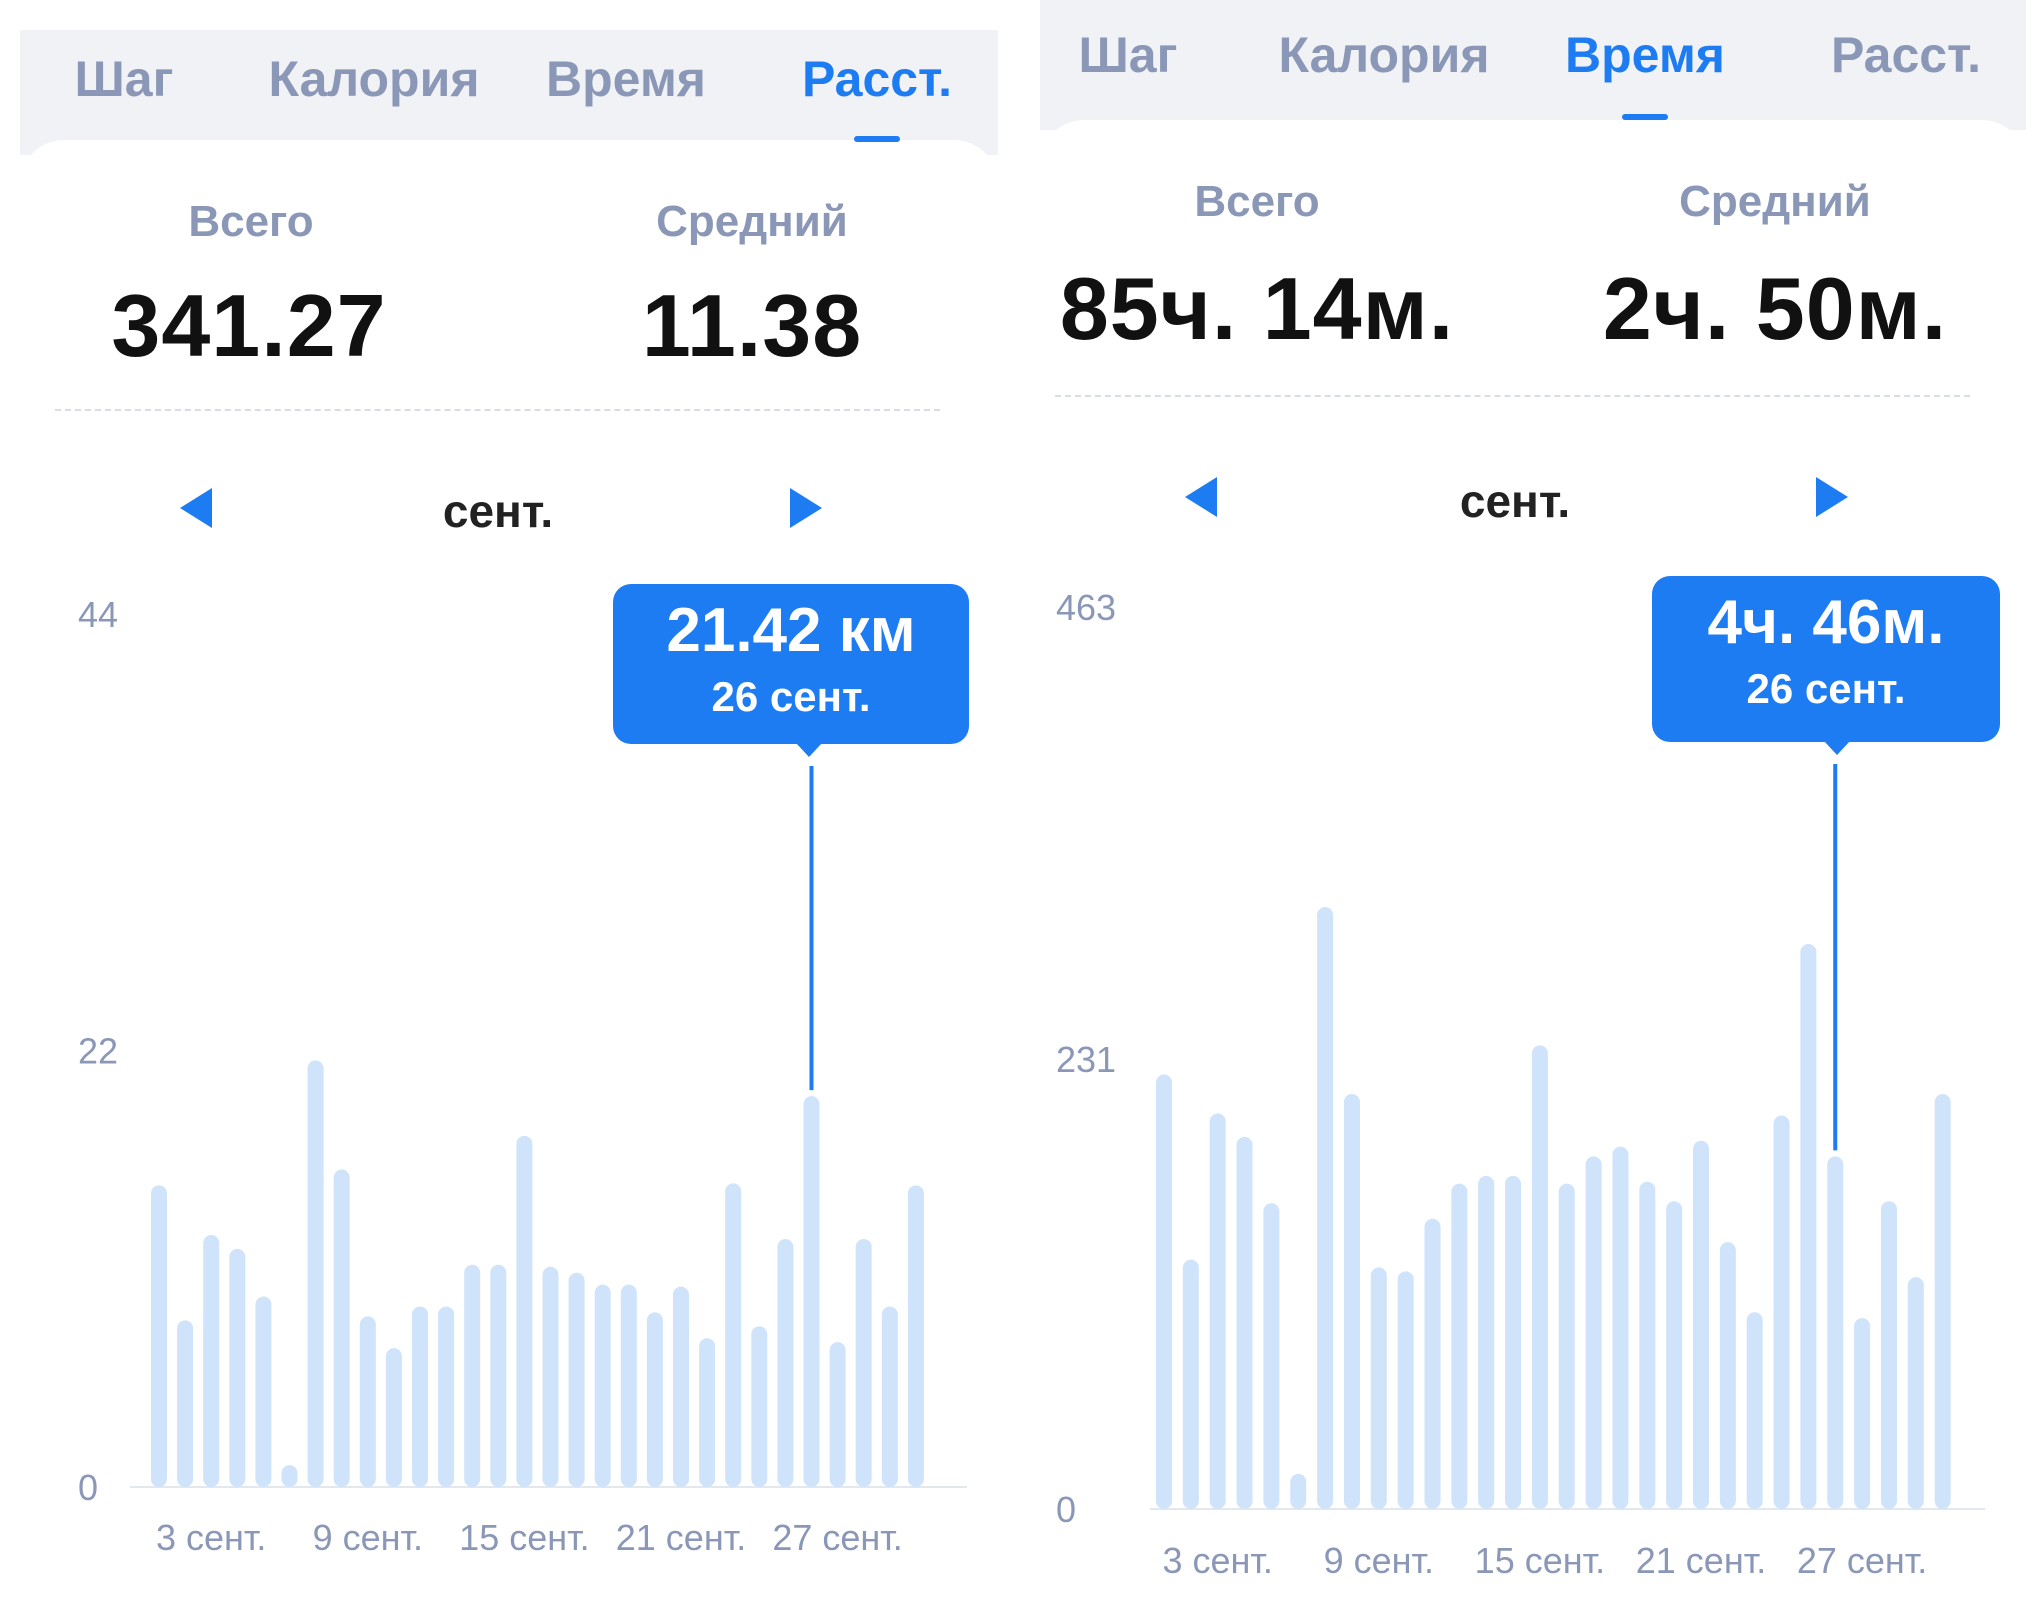 Image resolution: width=2040 pixels, height=1600 pixels. What do you see at coordinates (1837, 748) in the screenshot?
I see `tooltip-pointer` at bounding box center [1837, 748].